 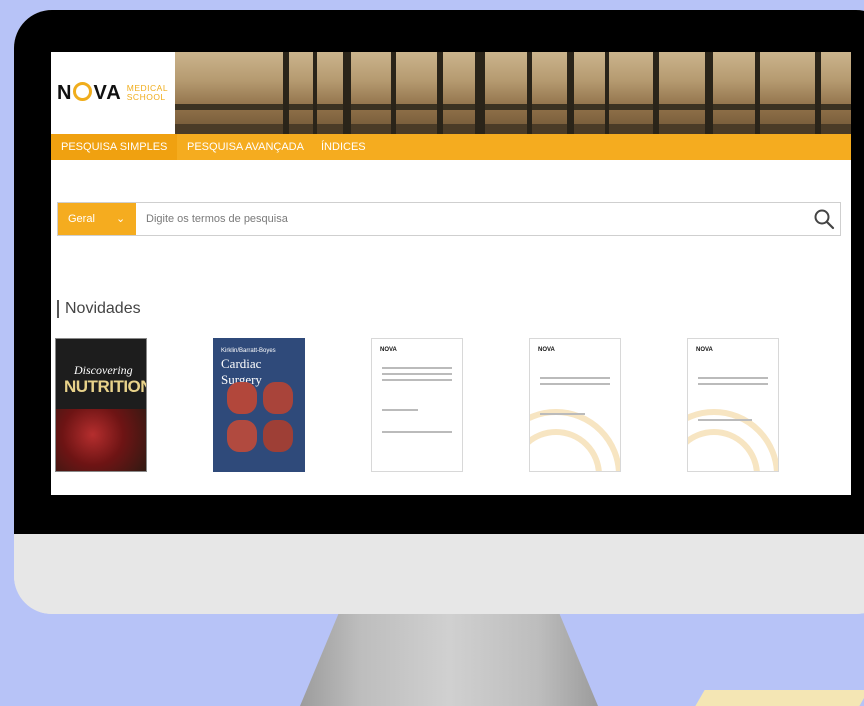 I want to click on tab-indices: ÍNDICES, so click(x=343, y=147).